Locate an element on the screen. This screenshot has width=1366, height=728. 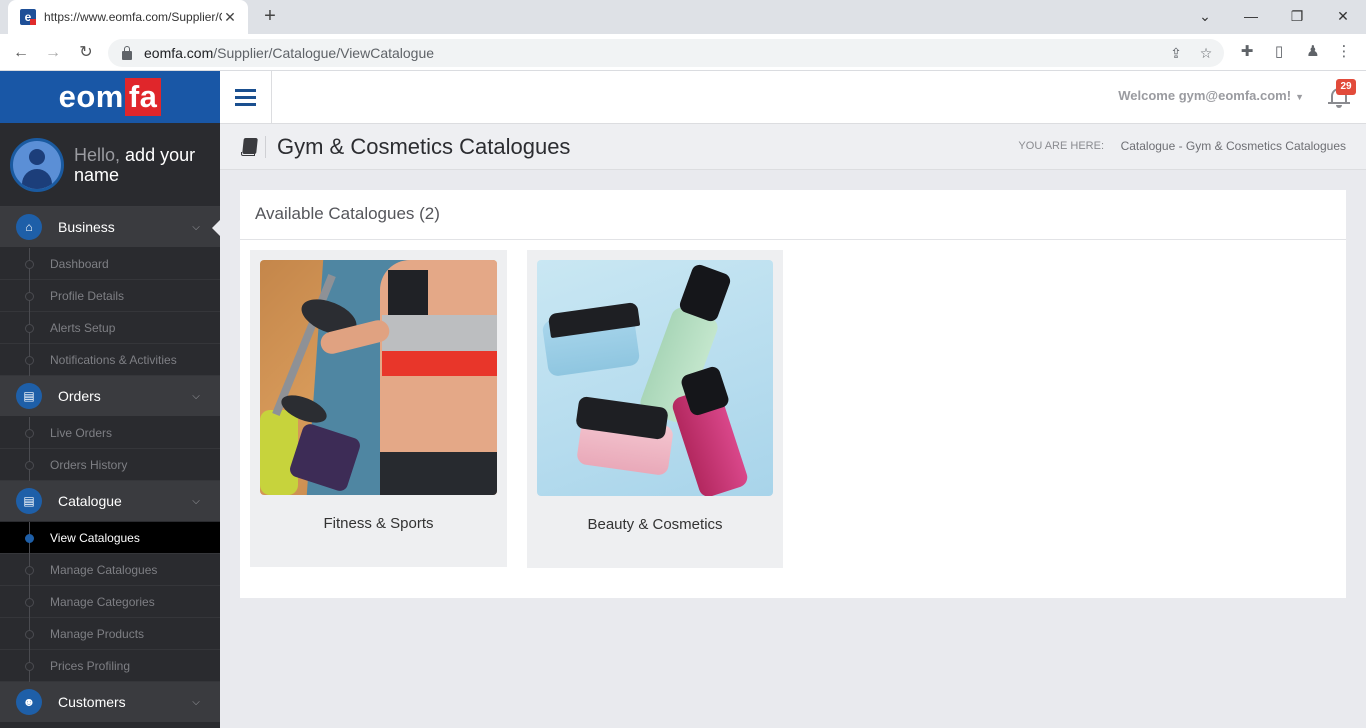
menu-toggle-icon is located at coordinates (246, 97).